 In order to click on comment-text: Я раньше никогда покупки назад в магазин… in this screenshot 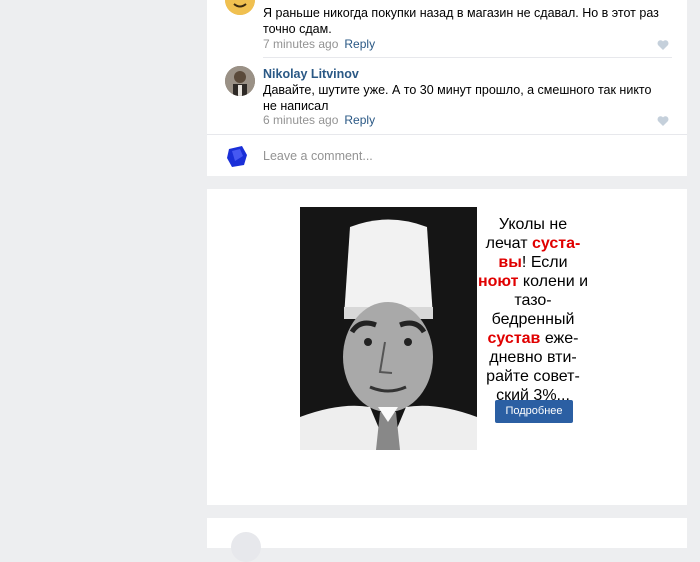, I will do `click(461, 21)`.